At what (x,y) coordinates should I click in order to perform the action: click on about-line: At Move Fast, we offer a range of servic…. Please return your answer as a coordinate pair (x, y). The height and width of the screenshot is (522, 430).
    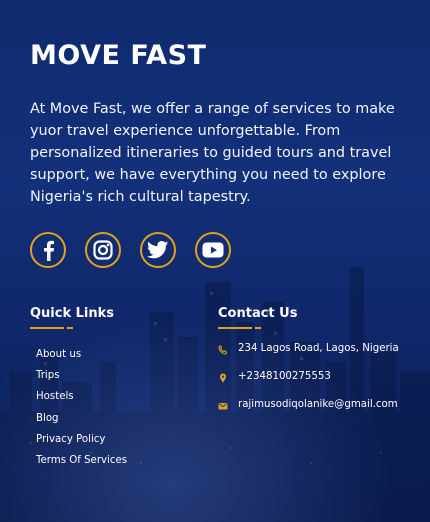
    Looking at the image, I should click on (212, 109).